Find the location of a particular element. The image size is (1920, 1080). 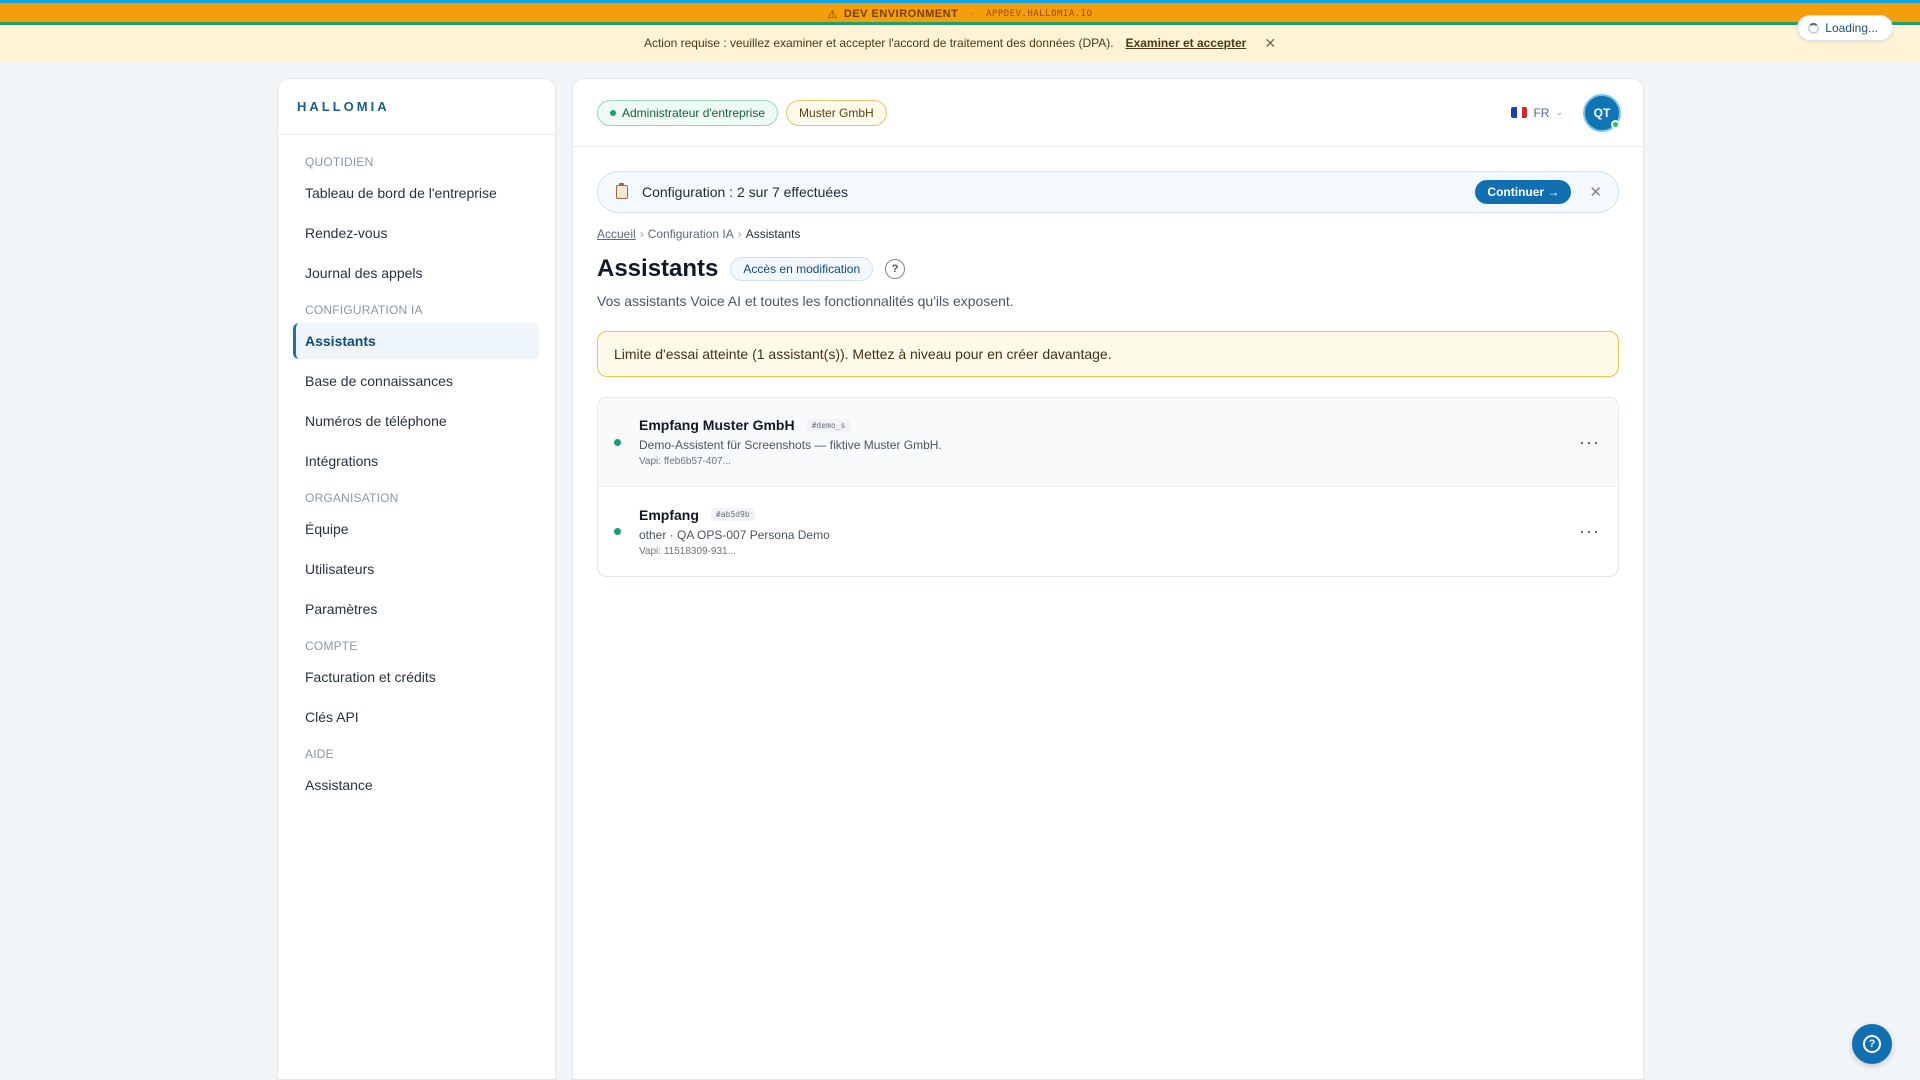

breadcrumb-home: Accueil is located at coordinates (616, 234).